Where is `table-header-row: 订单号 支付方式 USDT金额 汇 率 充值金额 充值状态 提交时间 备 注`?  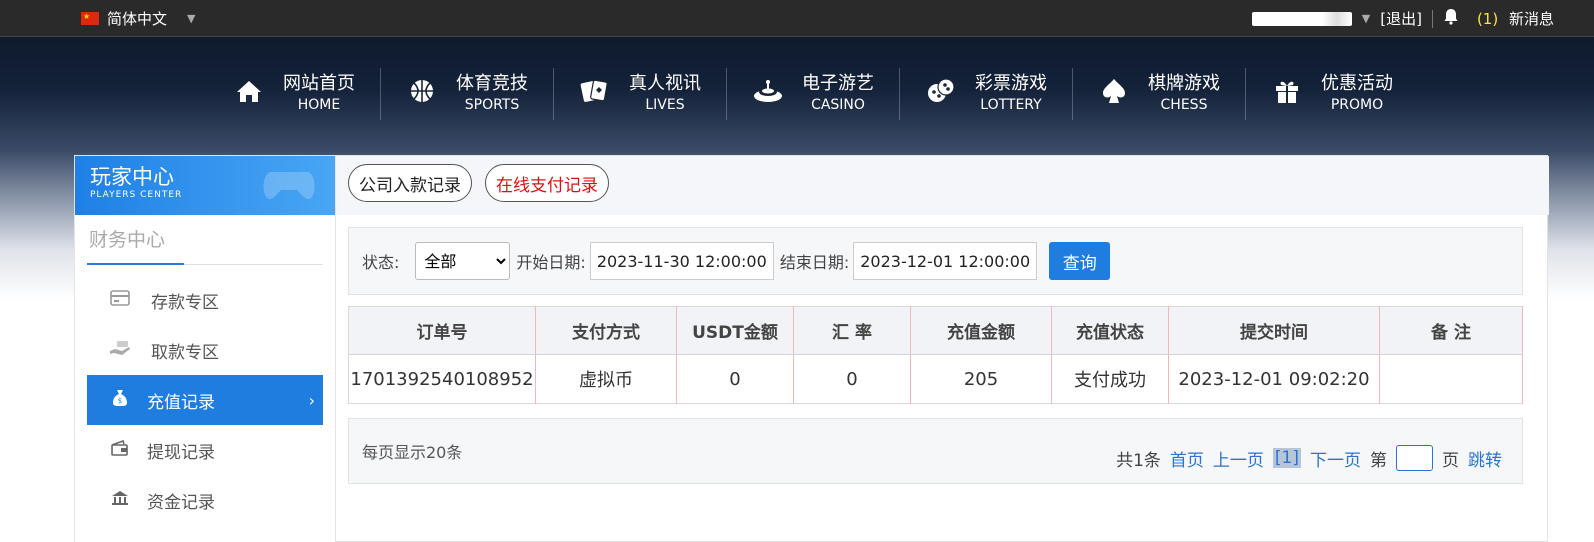 table-header-row: 订单号 支付方式 USDT金额 汇 率 充值金额 充值状态 提交时间 备 注 is located at coordinates (935, 330).